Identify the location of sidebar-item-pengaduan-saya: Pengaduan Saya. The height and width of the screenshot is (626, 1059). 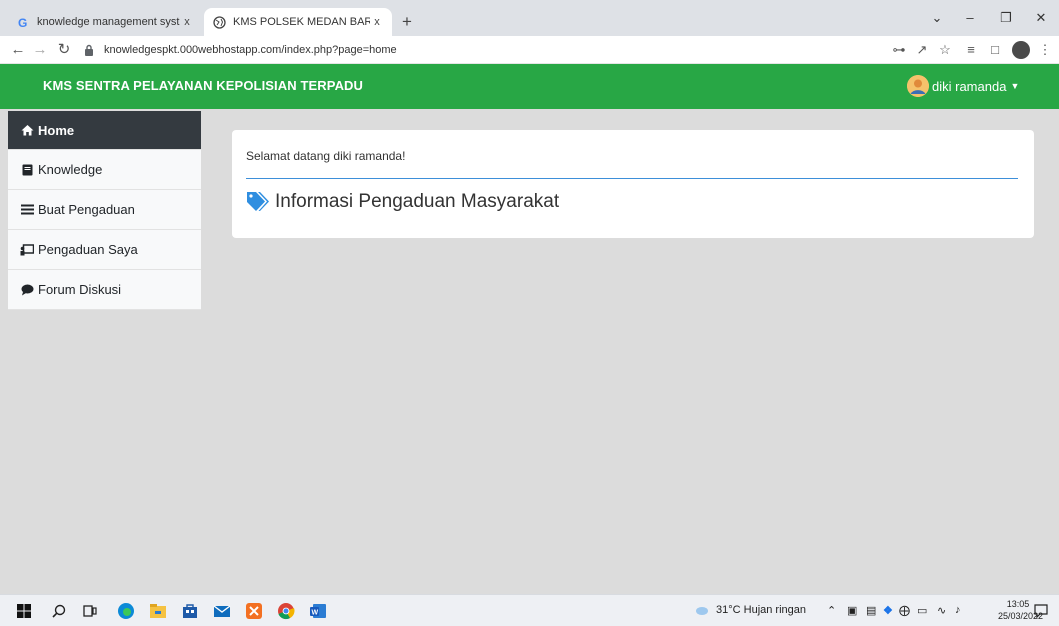
(104, 250).